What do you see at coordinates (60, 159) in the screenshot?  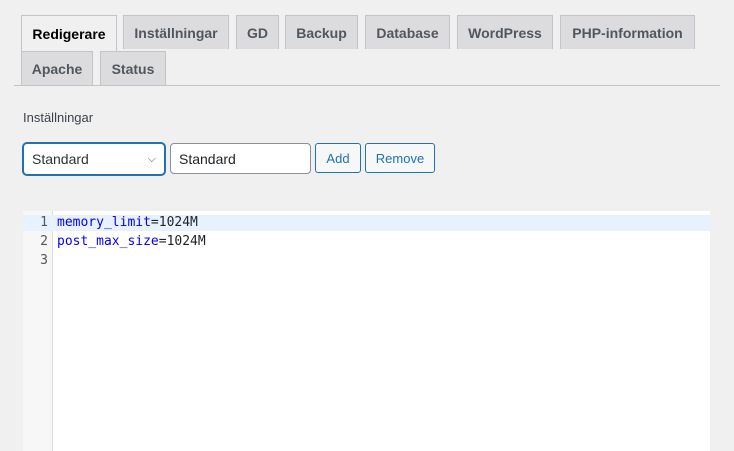 I see `select-value: Standard` at bounding box center [60, 159].